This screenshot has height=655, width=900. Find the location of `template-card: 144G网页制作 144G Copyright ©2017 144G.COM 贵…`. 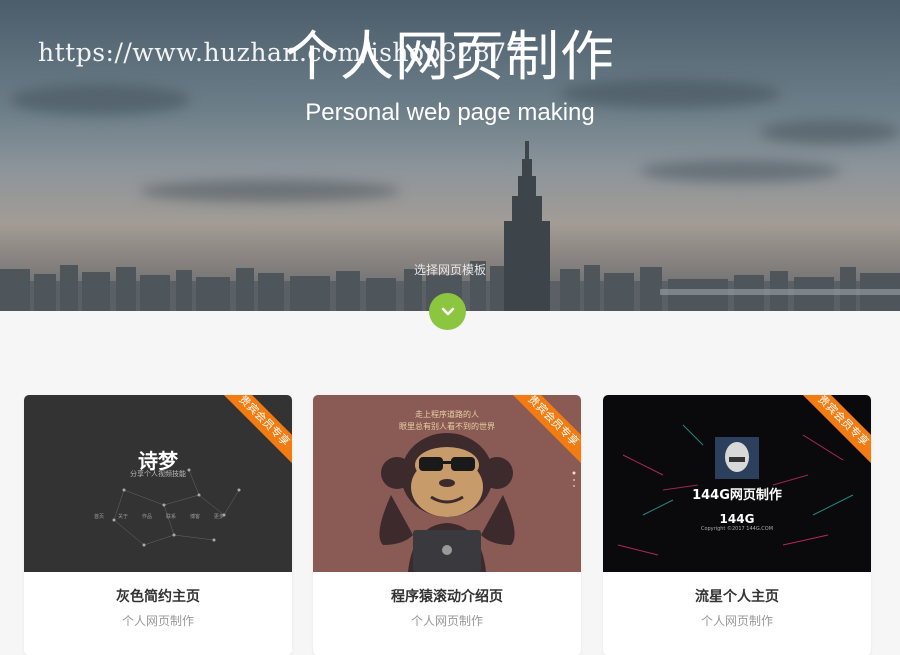

template-card: 144G网页制作 144G Copyright ©2017 144G.COM 贵… is located at coordinates (737, 525).